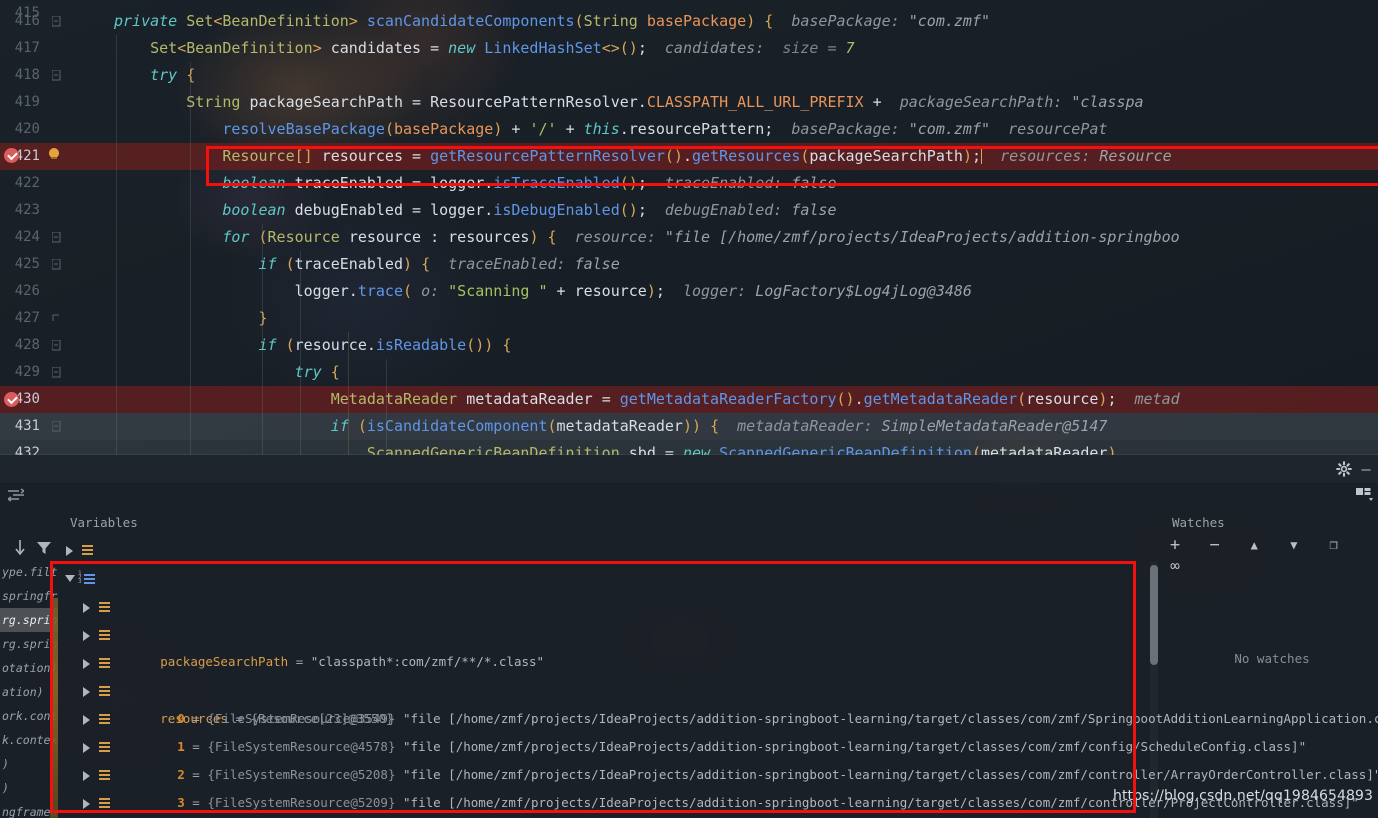 The image size is (1378, 818). Describe the element at coordinates (1365, 495) in the screenshot. I see `layout-icon` at that location.